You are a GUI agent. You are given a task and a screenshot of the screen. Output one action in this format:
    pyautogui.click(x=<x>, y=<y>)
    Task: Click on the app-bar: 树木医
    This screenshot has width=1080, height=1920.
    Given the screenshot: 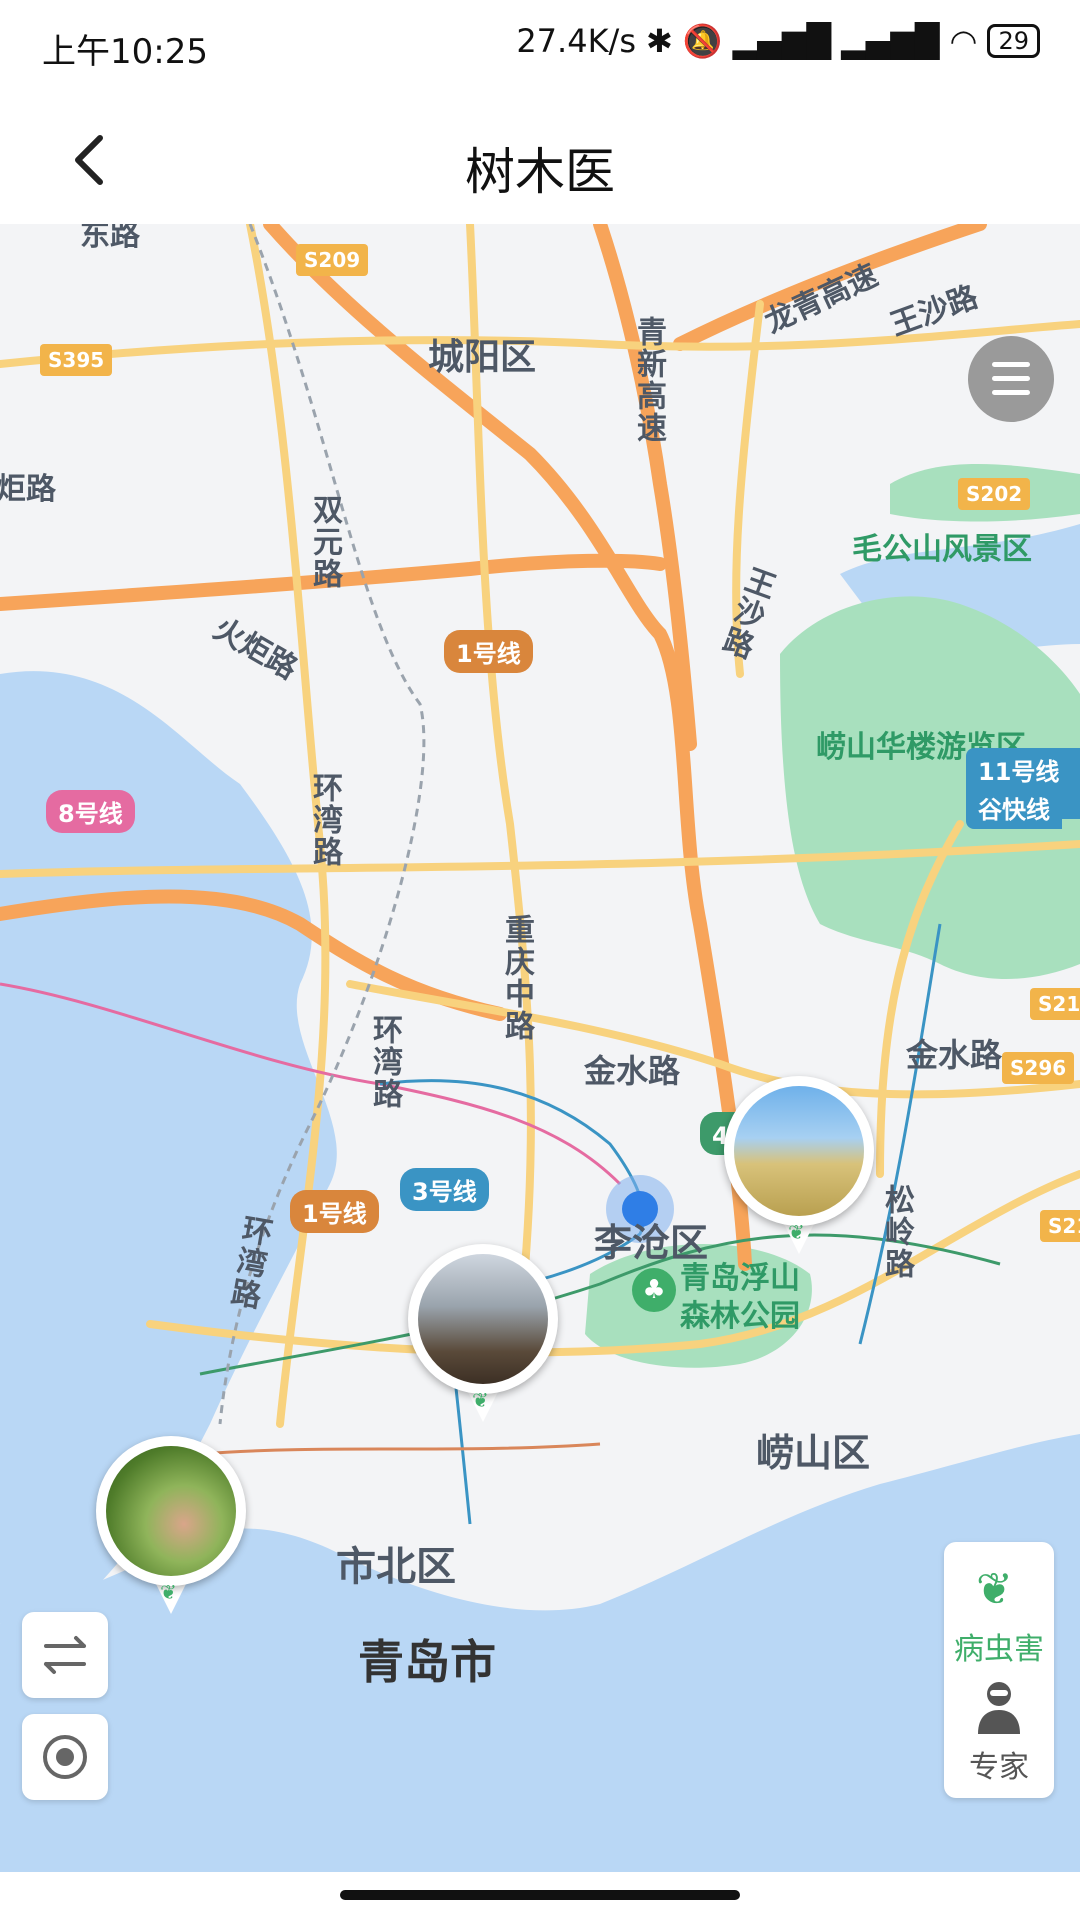 What is the action you would take?
    pyautogui.click(x=540, y=160)
    